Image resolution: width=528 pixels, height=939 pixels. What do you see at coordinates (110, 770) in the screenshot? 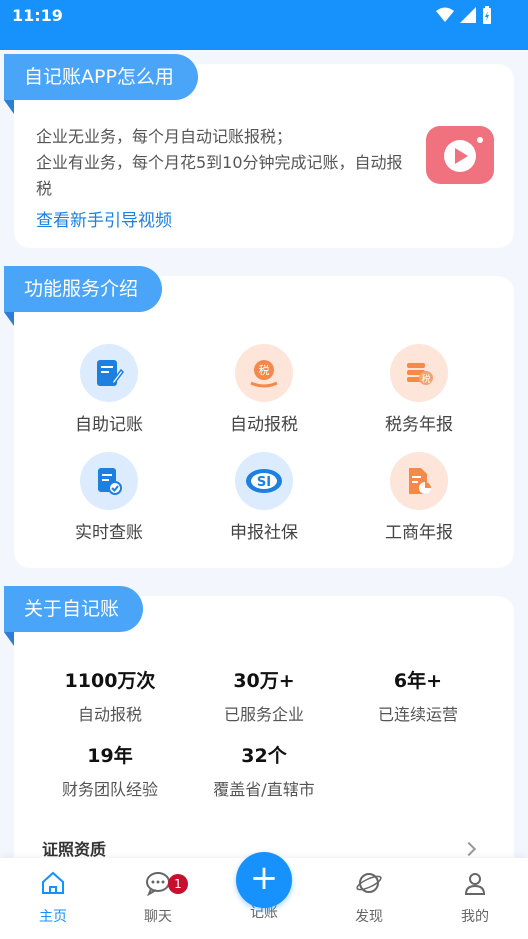
I see `stat-item: 19年 财务团队经验` at bounding box center [110, 770].